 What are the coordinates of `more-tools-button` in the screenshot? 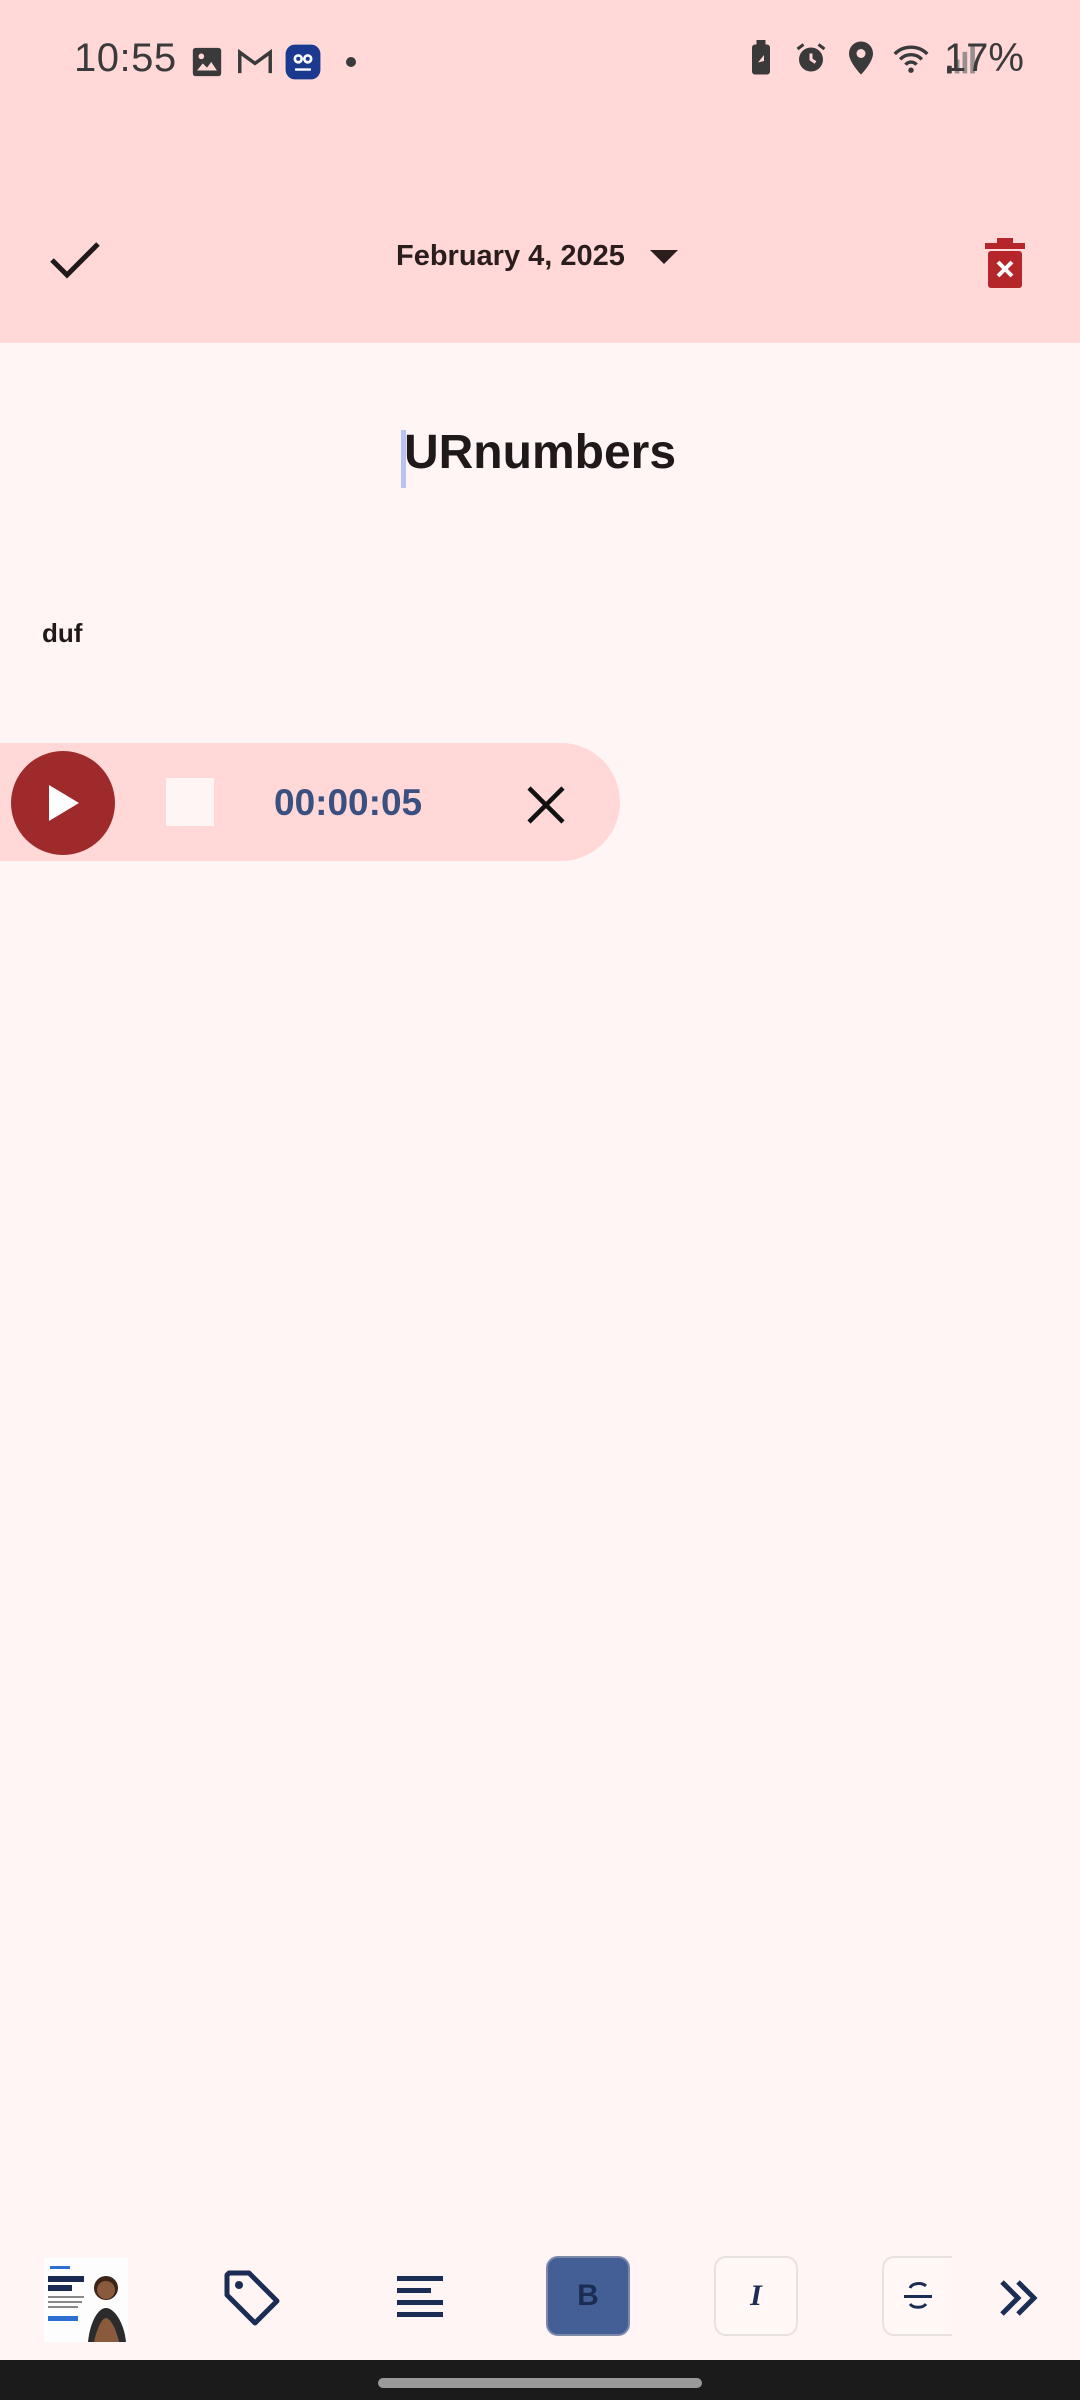 It's located at (1018, 2298).